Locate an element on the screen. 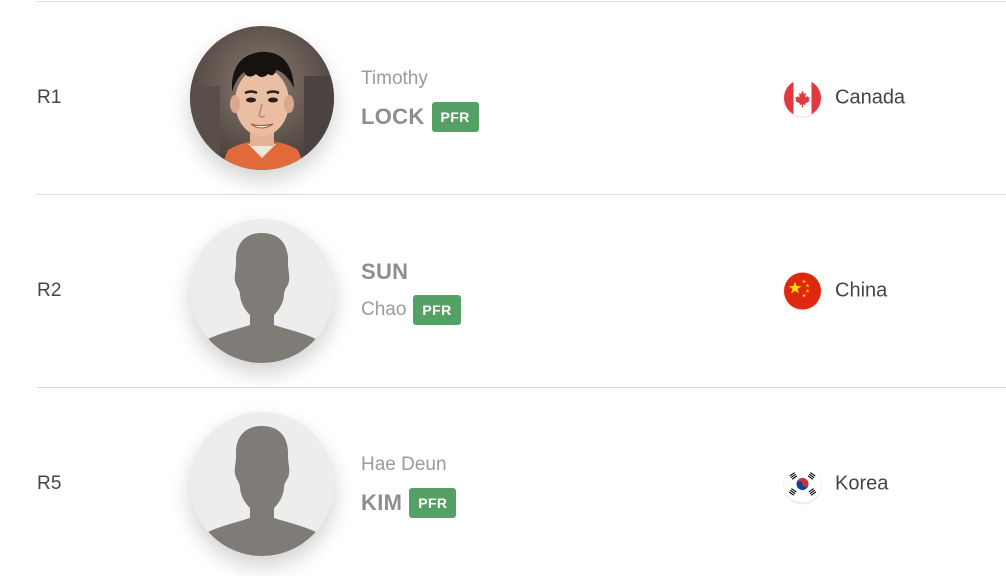 The image size is (1006, 576). family-name: SUN is located at coordinates (385, 271).